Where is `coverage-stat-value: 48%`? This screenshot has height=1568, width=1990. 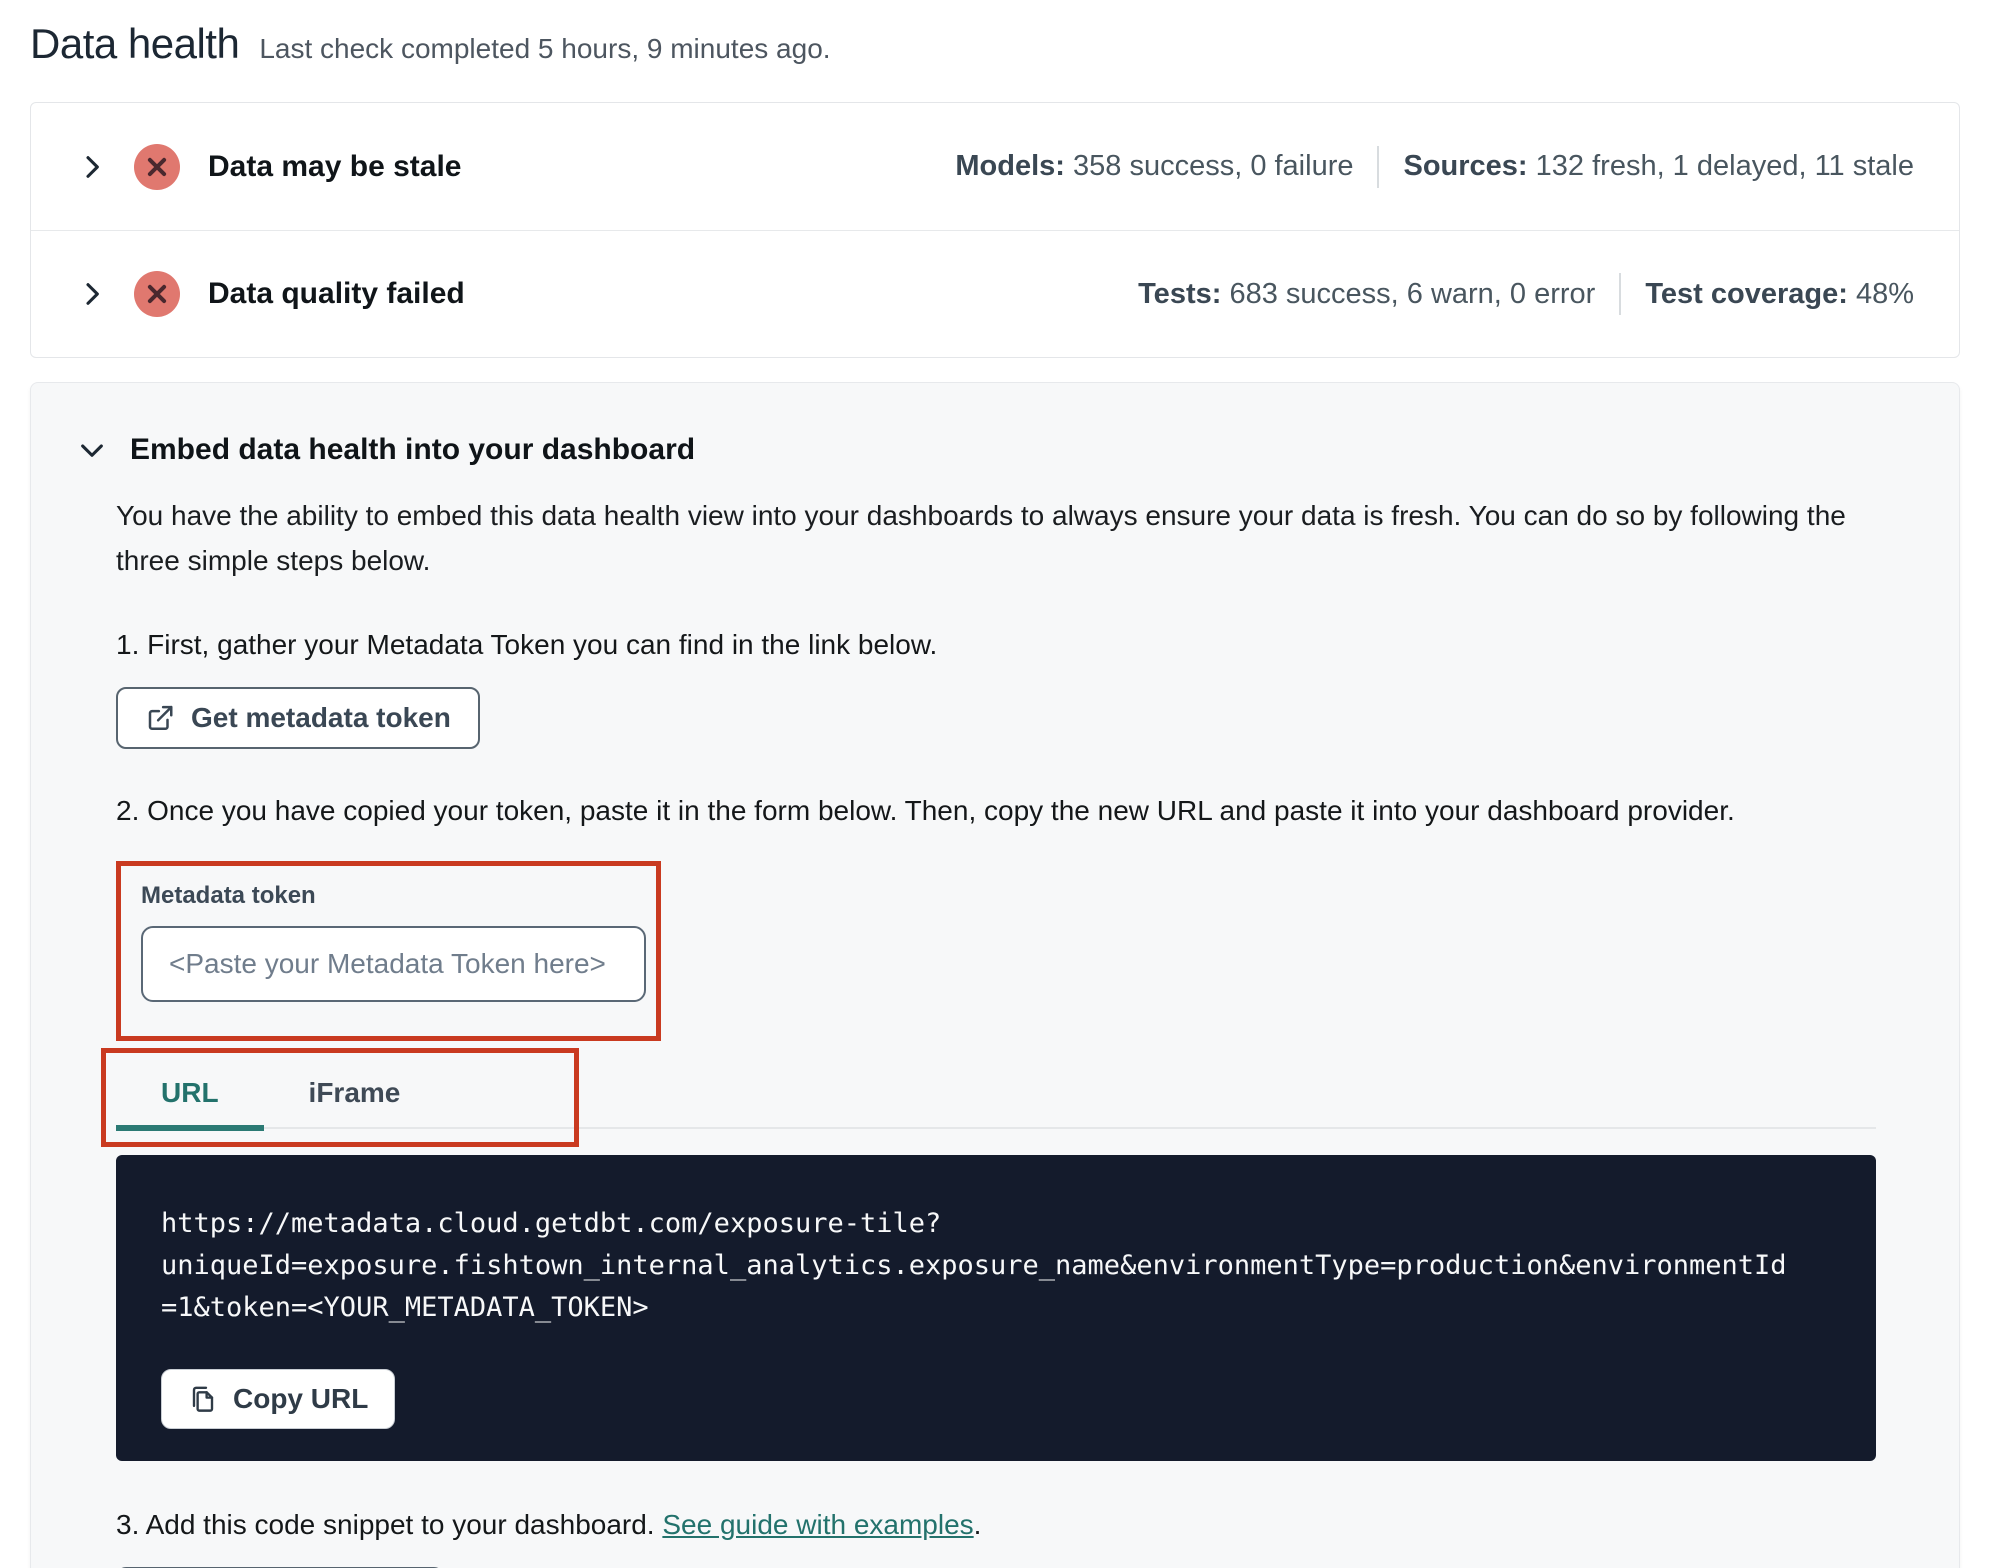 coverage-stat-value: 48% is located at coordinates (1884, 293).